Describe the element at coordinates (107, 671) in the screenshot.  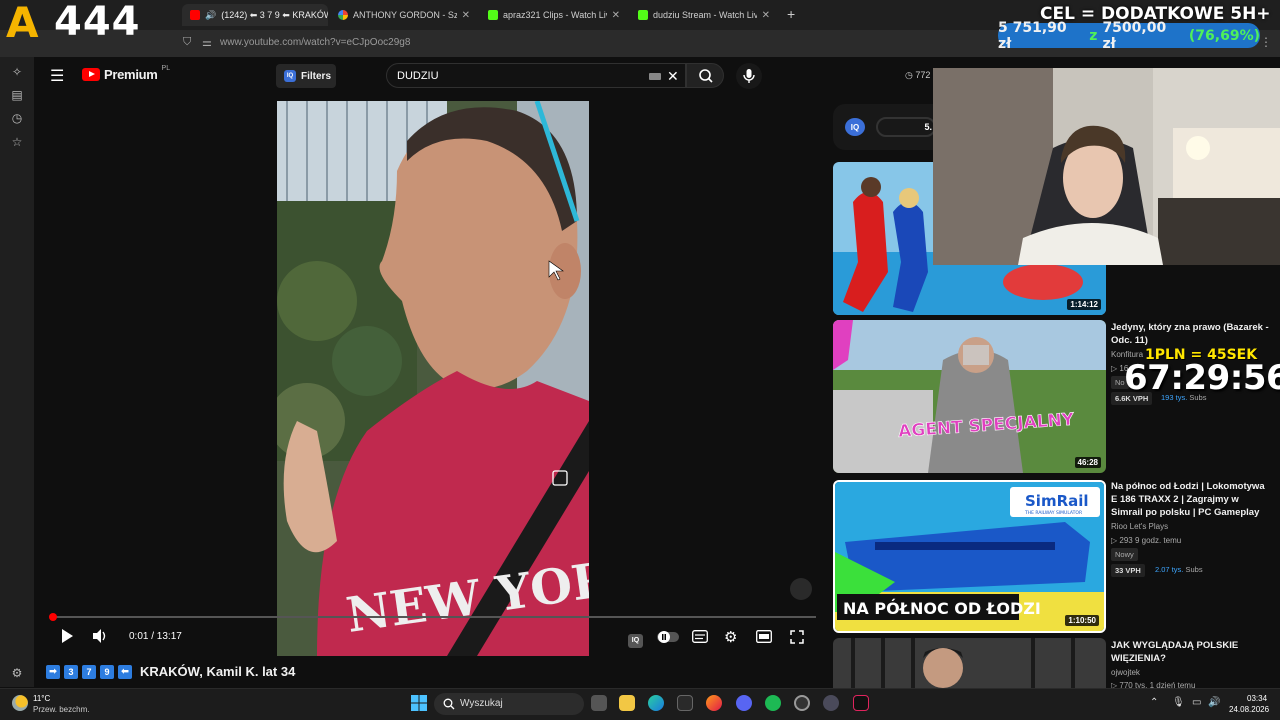
I see `digit-badge: 9` at that location.